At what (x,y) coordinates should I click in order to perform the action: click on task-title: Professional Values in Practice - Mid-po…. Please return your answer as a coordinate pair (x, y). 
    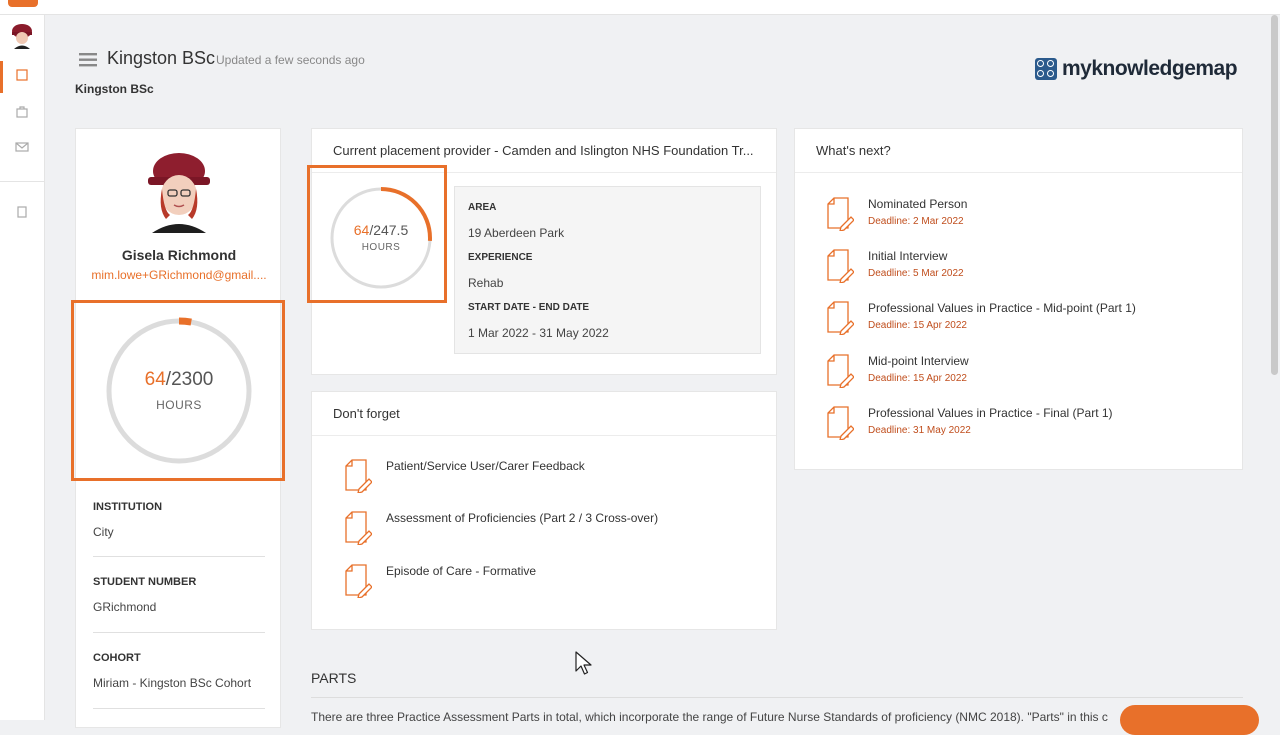
    Looking at the image, I should click on (1002, 308).